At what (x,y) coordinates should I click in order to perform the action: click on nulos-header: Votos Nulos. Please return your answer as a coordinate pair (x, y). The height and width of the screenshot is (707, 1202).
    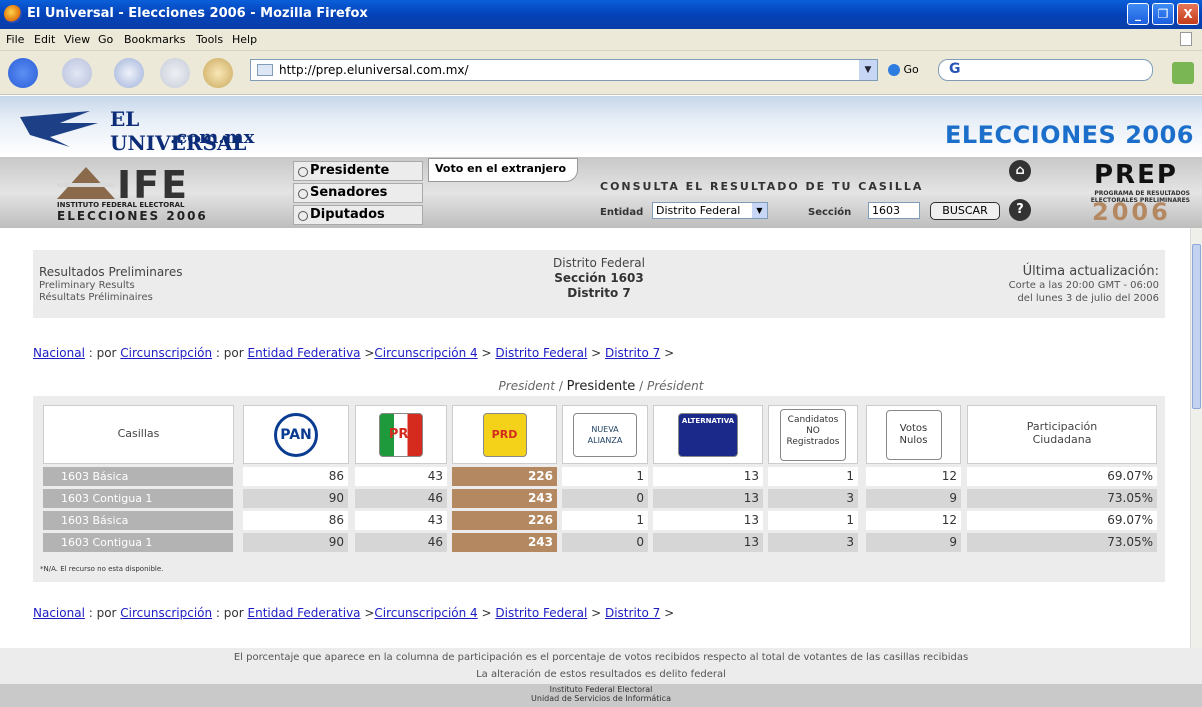
    Looking at the image, I should click on (913, 434).